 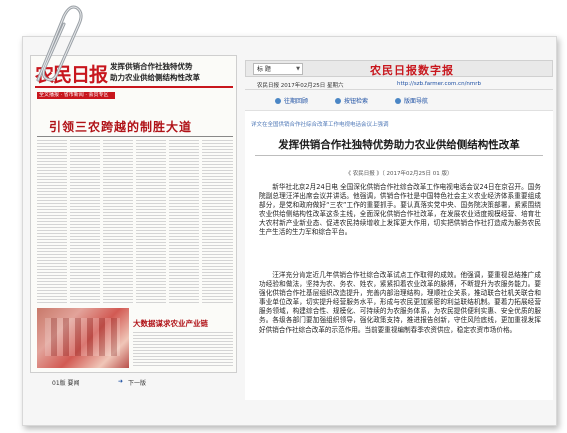 What do you see at coordinates (135, 222) in the screenshot?
I see `article-columns` at bounding box center [135, 222].